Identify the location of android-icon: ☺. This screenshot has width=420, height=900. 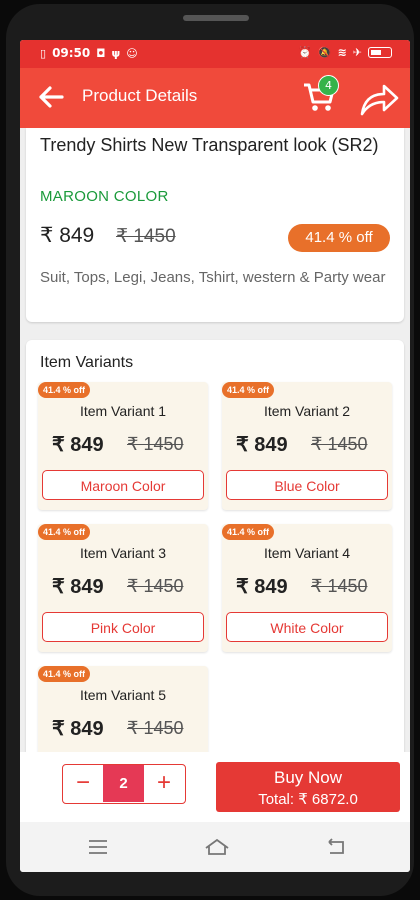
(132, 53).